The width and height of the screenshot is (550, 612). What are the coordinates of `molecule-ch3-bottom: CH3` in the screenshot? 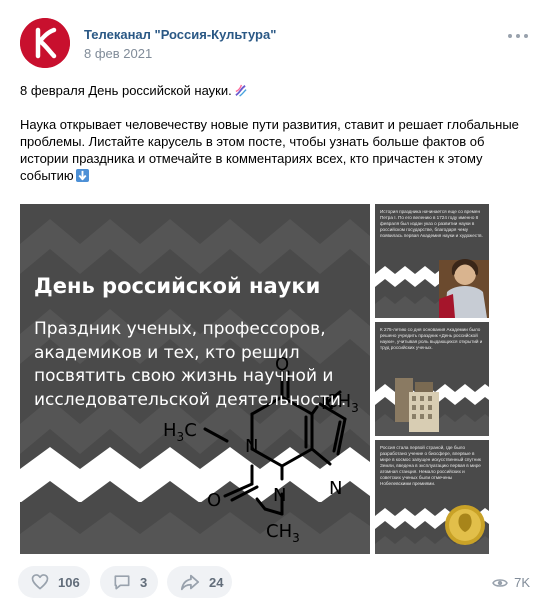 It's located at (283, 533).